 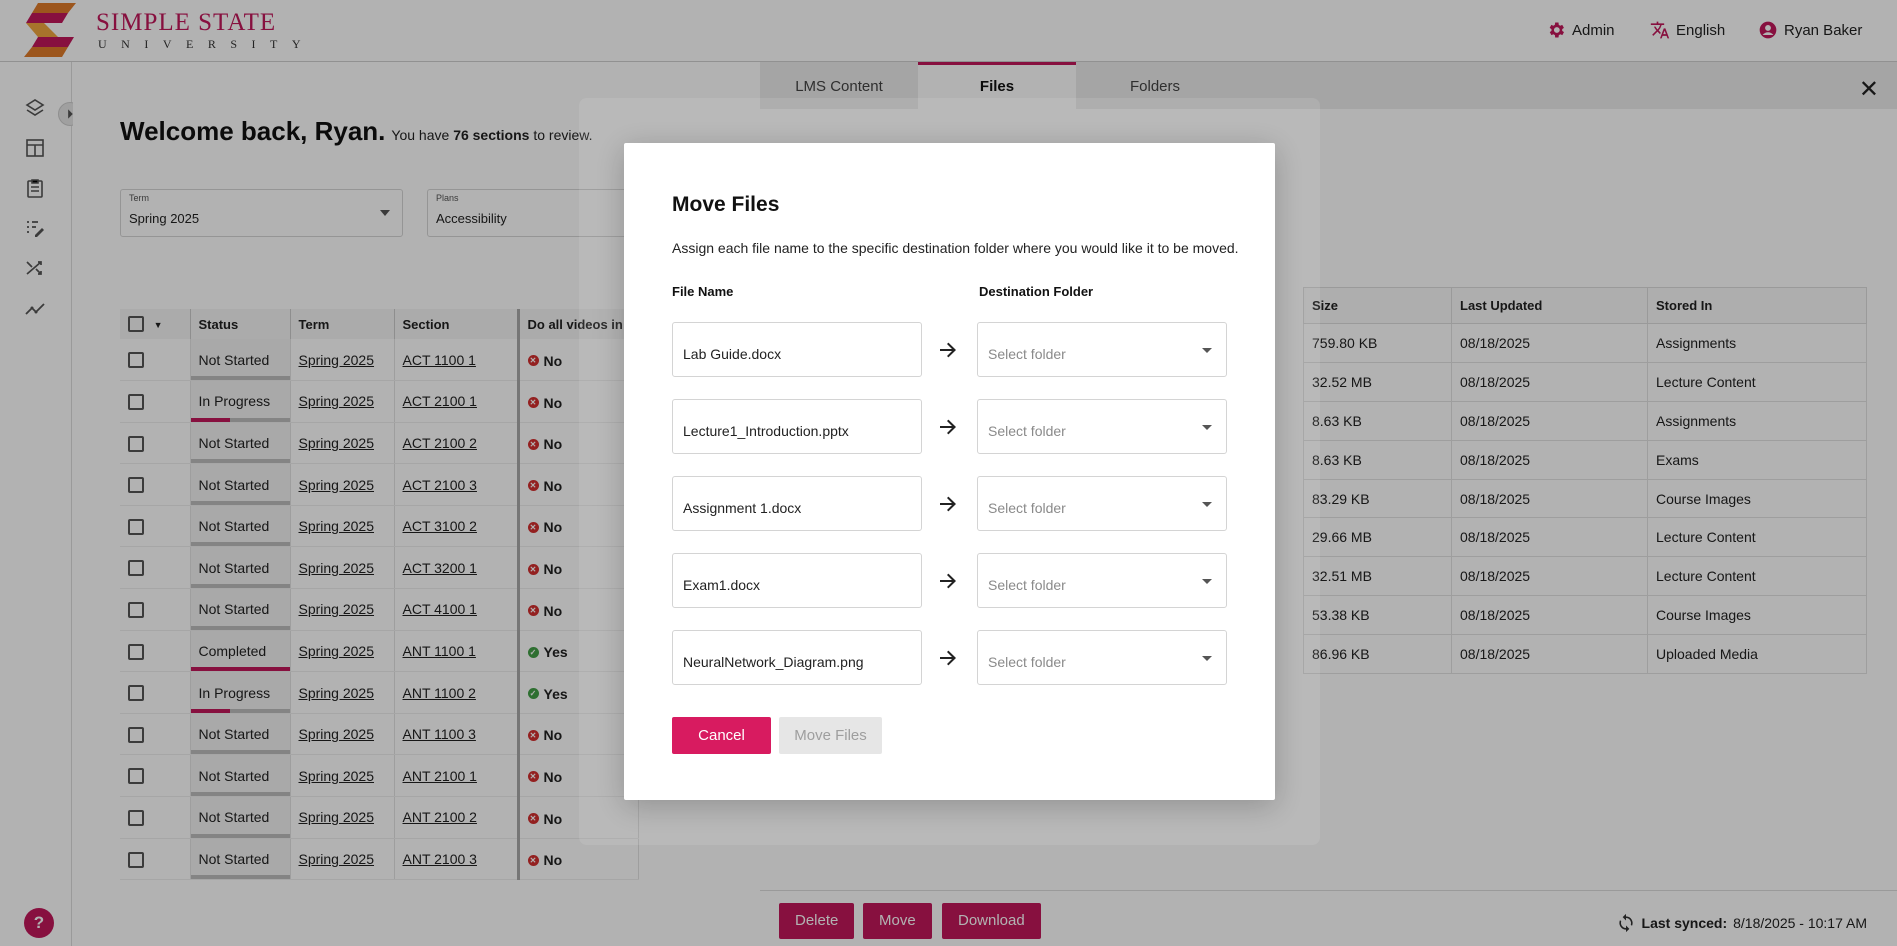 I want to click on file-name-field: NeuralNetwork_Diagram.png, so click(x=797, y=657).